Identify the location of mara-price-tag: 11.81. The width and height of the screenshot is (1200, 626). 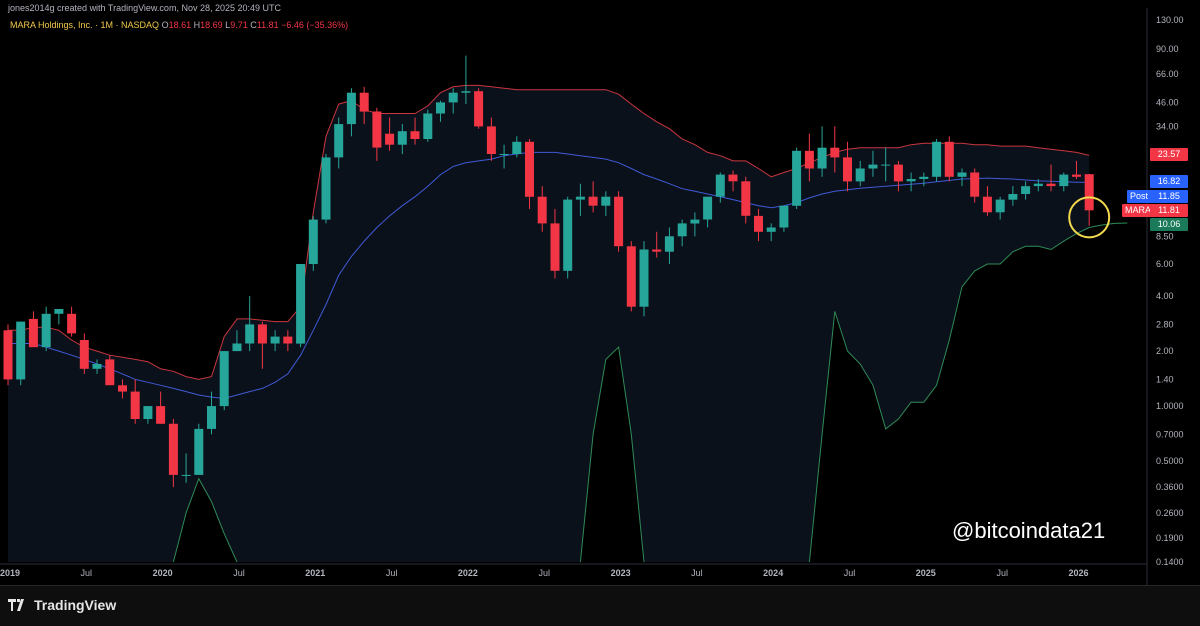
(1169, 210).